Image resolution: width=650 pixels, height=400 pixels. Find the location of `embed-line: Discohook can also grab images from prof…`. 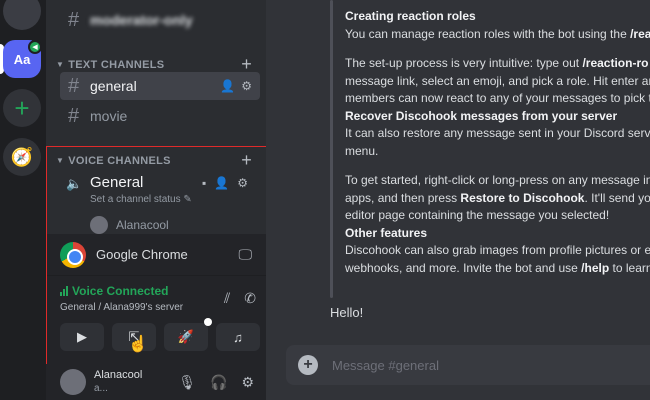

embed-line: Discohook can also grab images from prof… is located at coordinates (497, 250).